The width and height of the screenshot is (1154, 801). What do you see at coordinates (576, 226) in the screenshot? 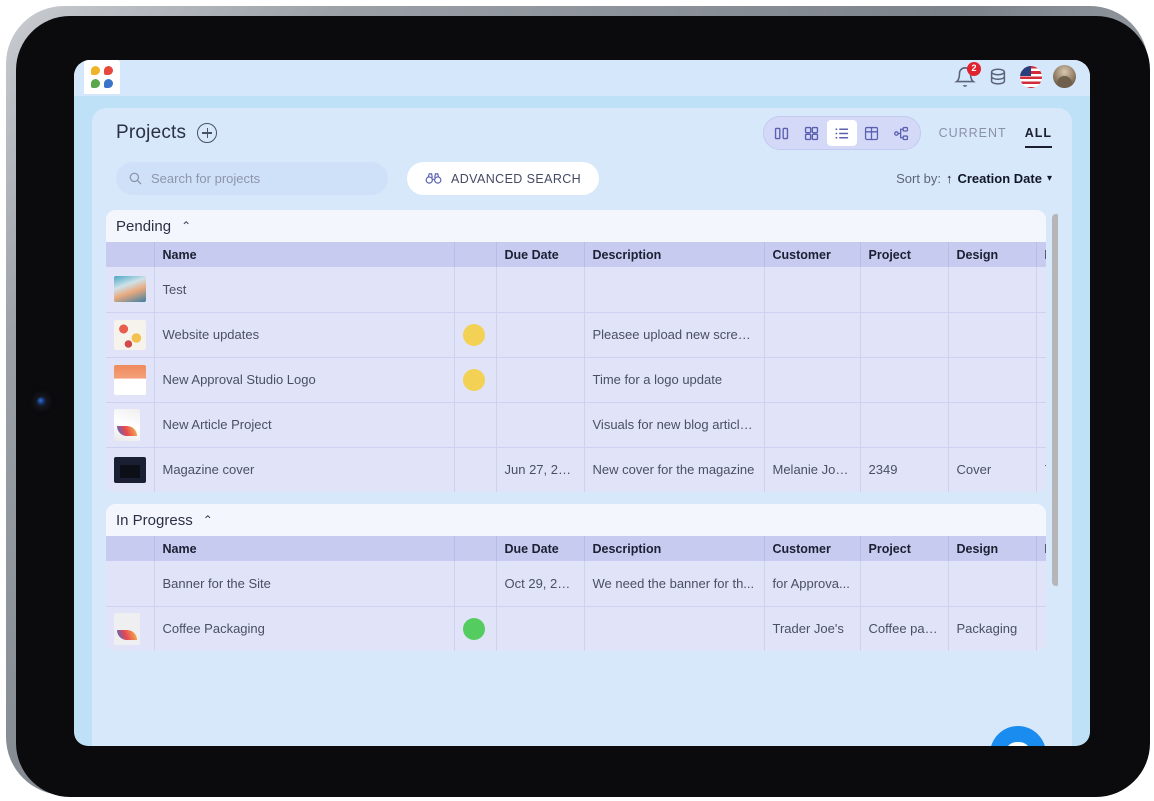
I see `group-header-pending: Pending ⌃` at bounding box center [576, 226].